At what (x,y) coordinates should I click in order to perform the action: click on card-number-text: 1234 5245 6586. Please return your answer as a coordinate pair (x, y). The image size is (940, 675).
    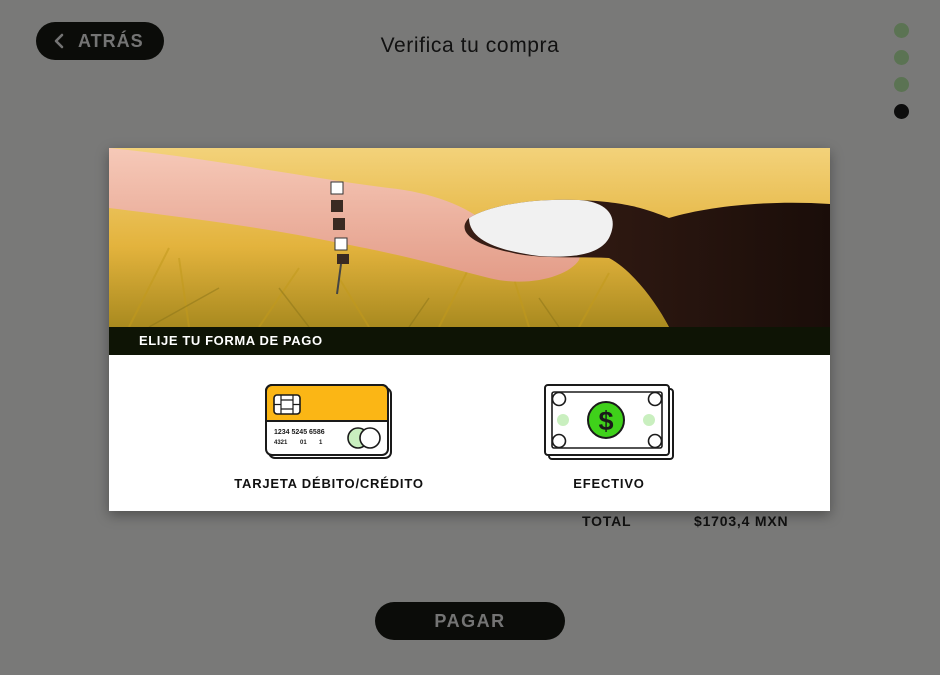
    Looking at the image, I should click on (299, 432).